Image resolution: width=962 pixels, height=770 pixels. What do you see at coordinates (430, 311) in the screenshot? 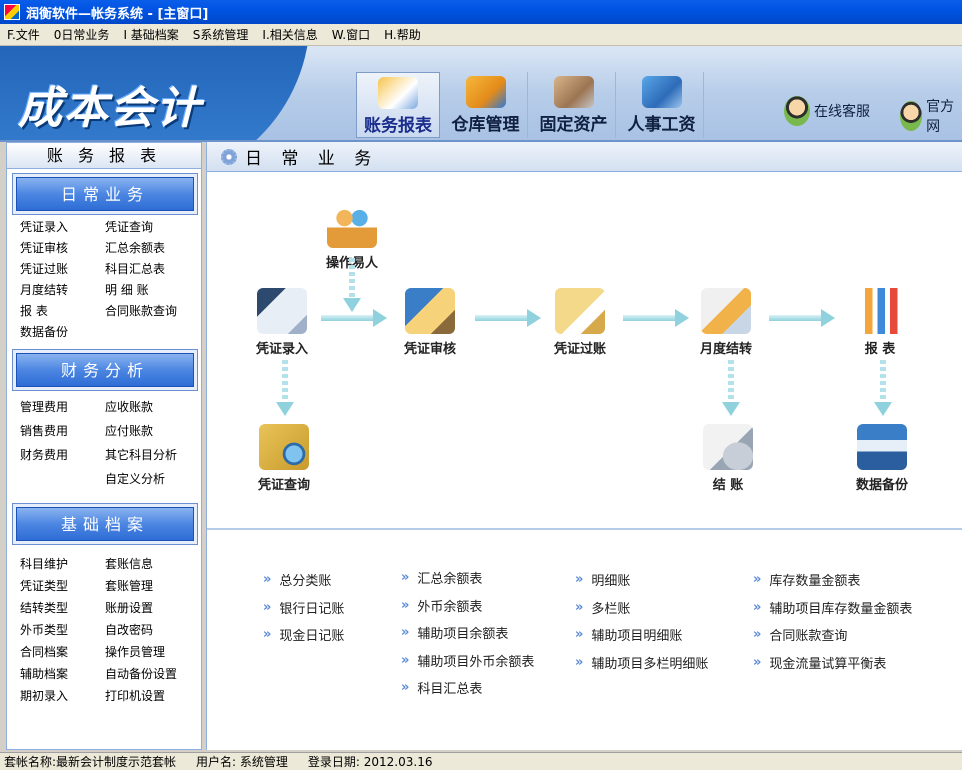
I see `audit-stamp-icon` at bounding box center [430, 311].